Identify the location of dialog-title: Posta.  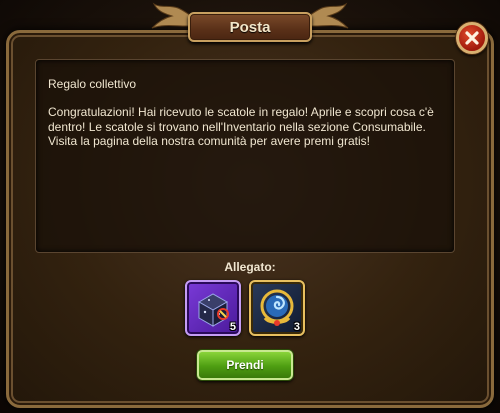
(250, 27).